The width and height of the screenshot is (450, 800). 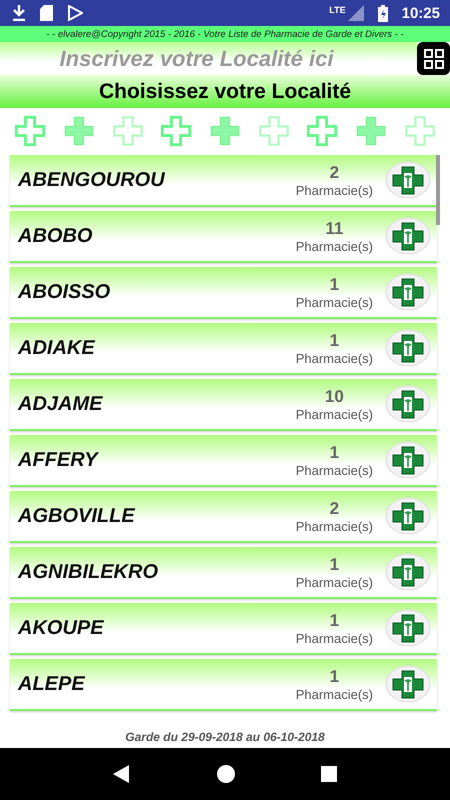 What do you see at coordinates (223, 405) in the screenshot?
I see `locality-row: ADJAME 10 Pharmacie(s)` at bounding box center [223, 405].